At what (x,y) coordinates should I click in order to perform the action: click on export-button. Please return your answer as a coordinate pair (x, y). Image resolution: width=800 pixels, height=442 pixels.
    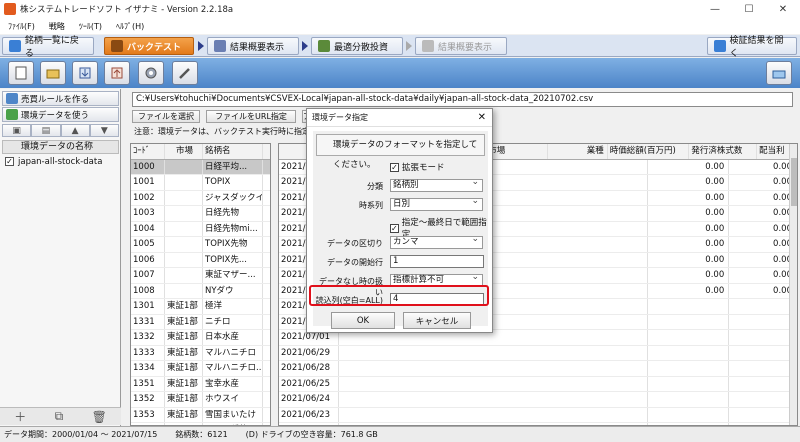
    Looking at the image, I should click on (117, 73).